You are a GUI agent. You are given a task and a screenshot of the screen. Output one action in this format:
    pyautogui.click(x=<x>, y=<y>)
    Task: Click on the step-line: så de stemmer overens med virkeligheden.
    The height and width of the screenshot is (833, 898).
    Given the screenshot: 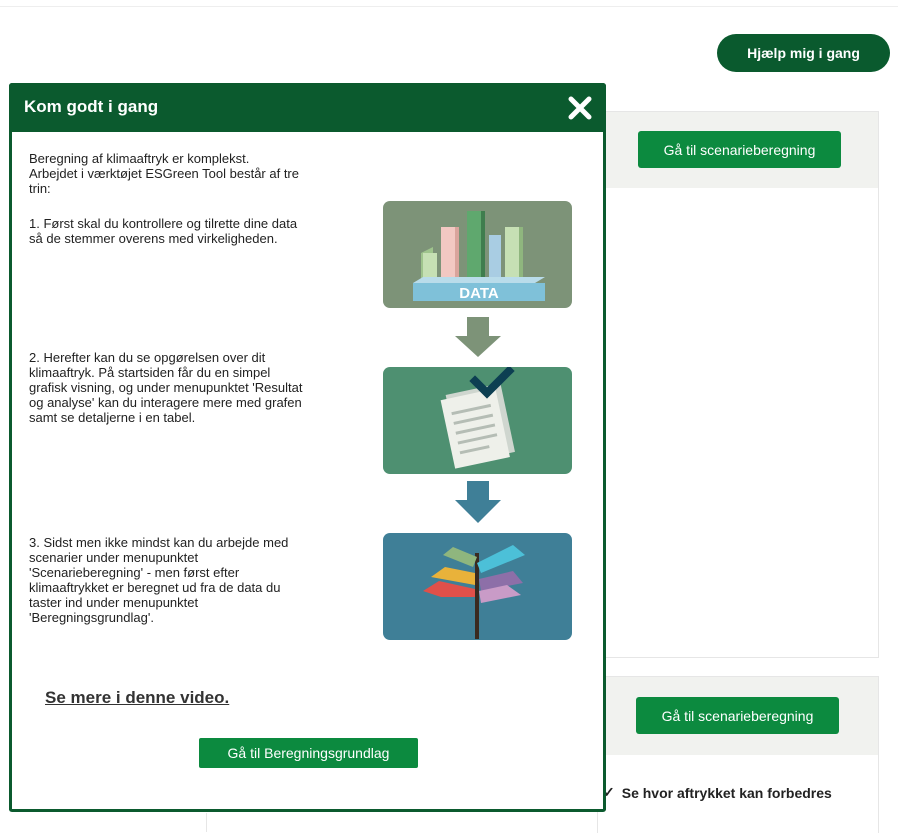 What is the action you would take?
    pyautogui.click(x=153, y=238)
    